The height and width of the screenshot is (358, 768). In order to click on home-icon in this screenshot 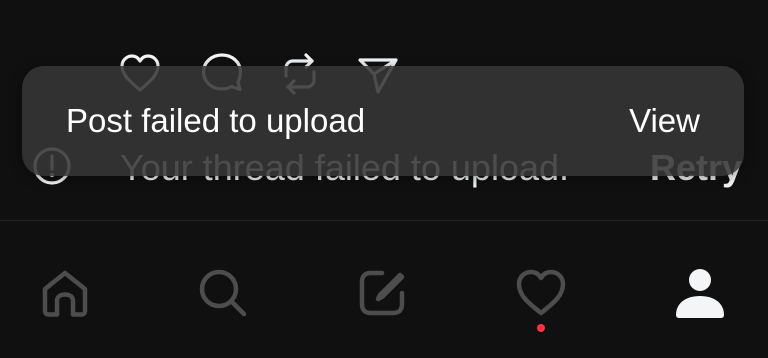, I will do `click(65, 293)`.